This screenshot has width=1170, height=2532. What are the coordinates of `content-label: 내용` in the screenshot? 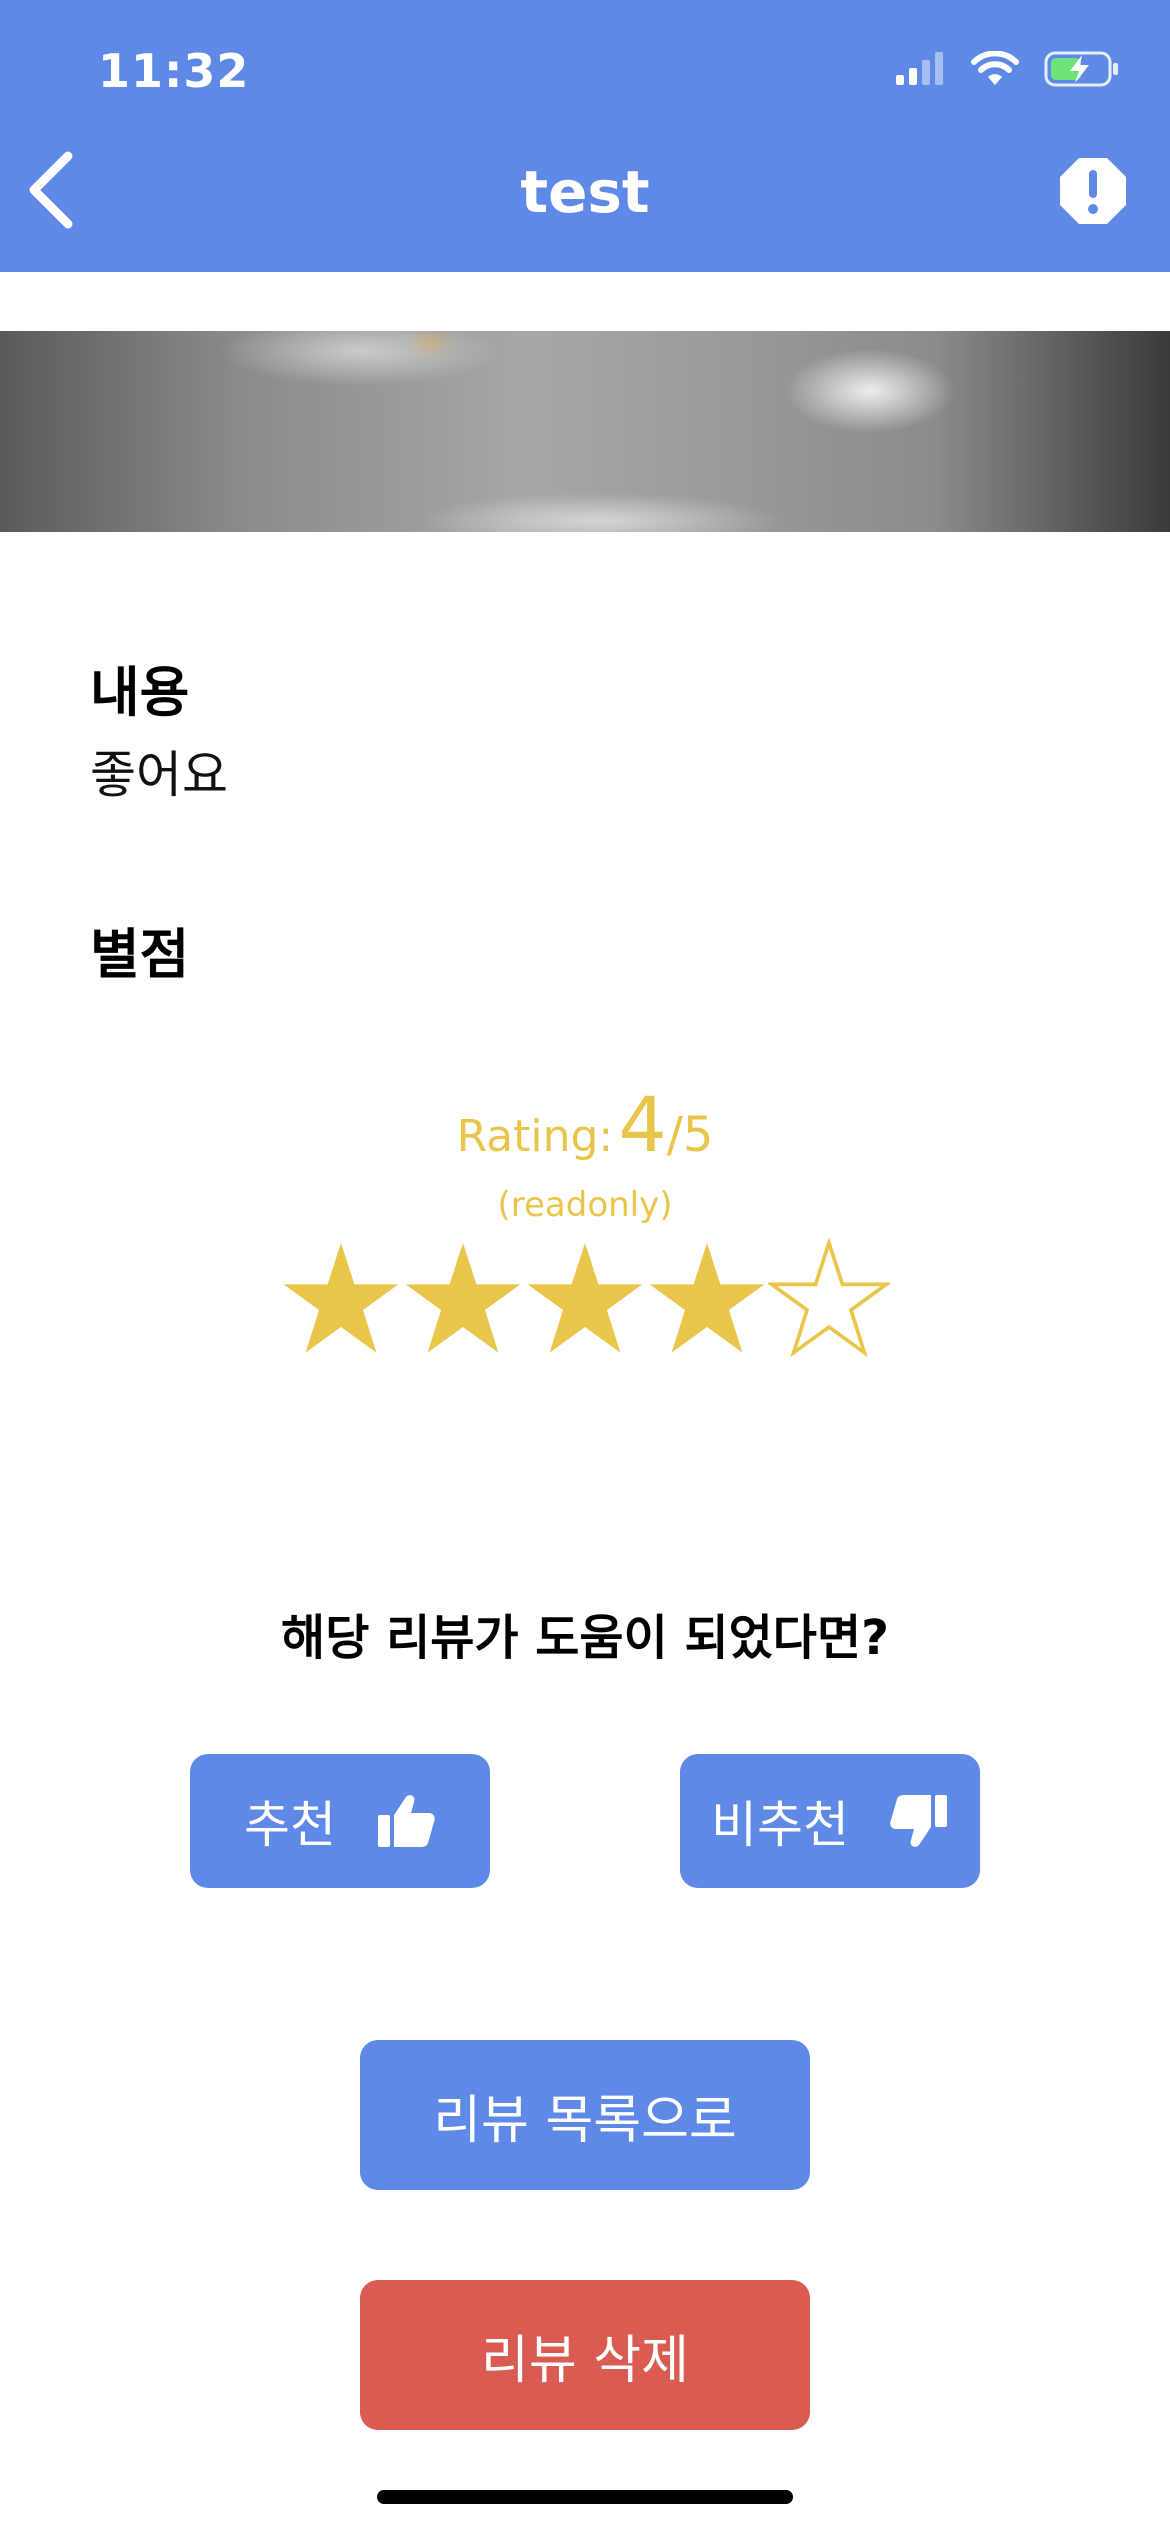 It's located at (140, 692).